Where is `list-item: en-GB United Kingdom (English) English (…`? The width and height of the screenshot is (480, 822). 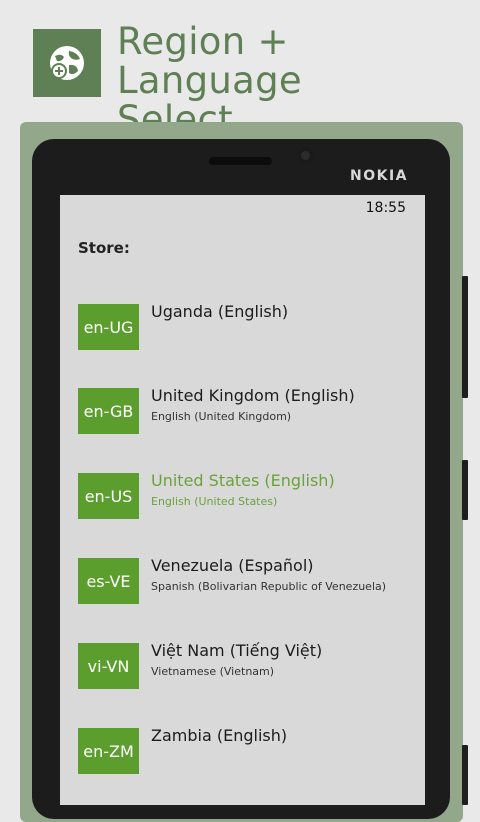 list-item: en-GB United Kingdom (English) English (… is located at coordinates (248, 412).